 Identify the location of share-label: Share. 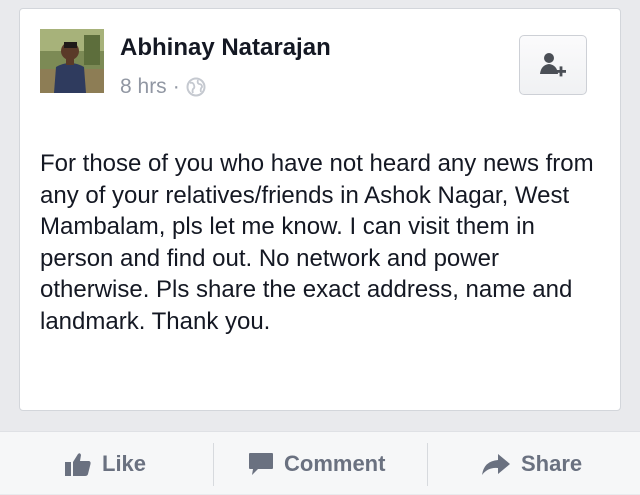
(552, 463).